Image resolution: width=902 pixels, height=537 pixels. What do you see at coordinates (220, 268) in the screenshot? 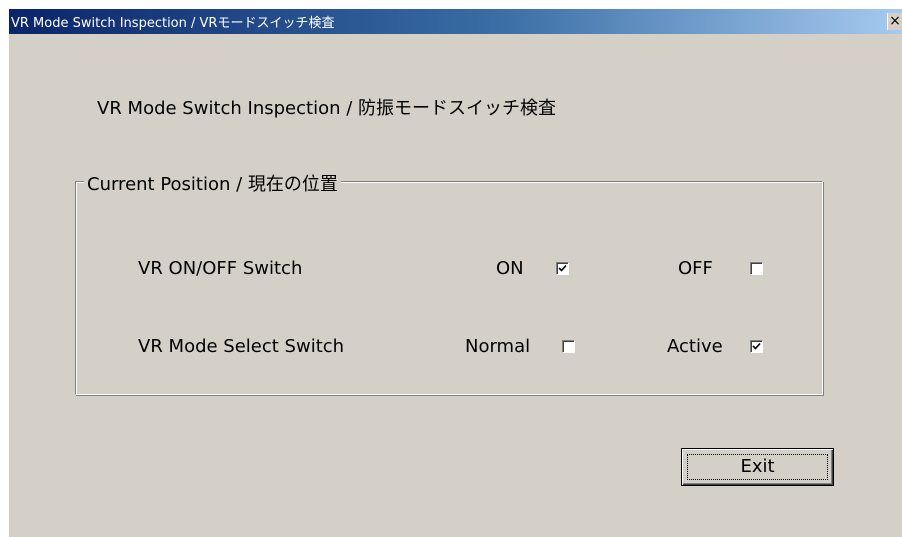
I see `vr-onoff-switch-label: VR ON/OFF Switch` at bounding box center [220, 268].